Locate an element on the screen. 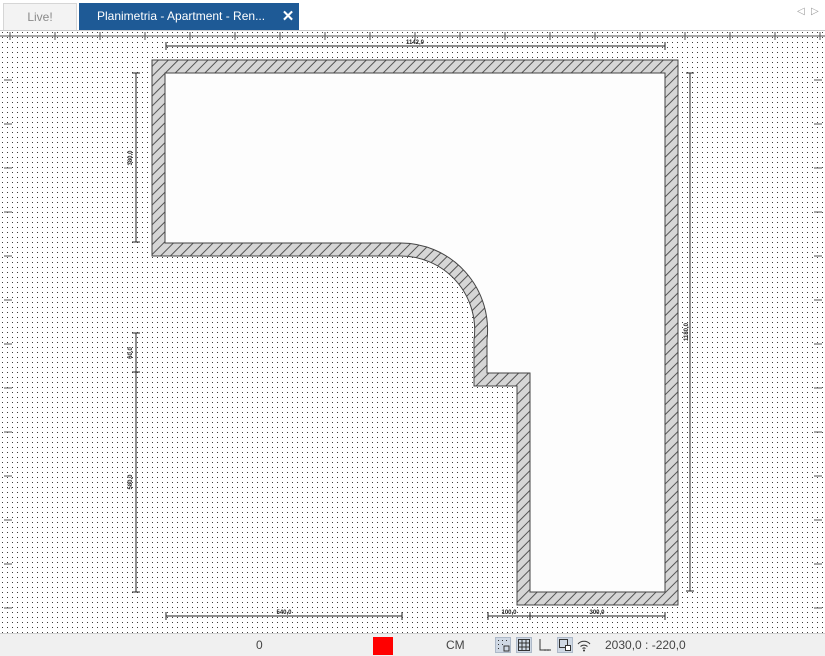  dimension-bottom-left: 540,0 is located at coordinates (284, 613).